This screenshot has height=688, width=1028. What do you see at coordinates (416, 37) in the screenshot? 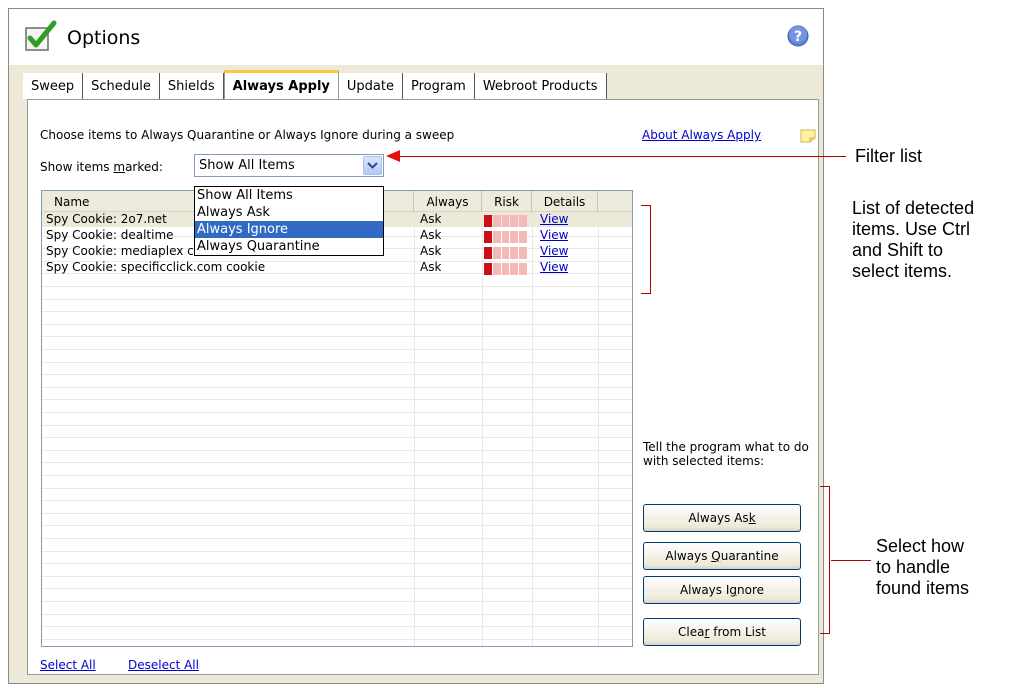
I see `window-header: Options ?` at bounding box center [416, 37].